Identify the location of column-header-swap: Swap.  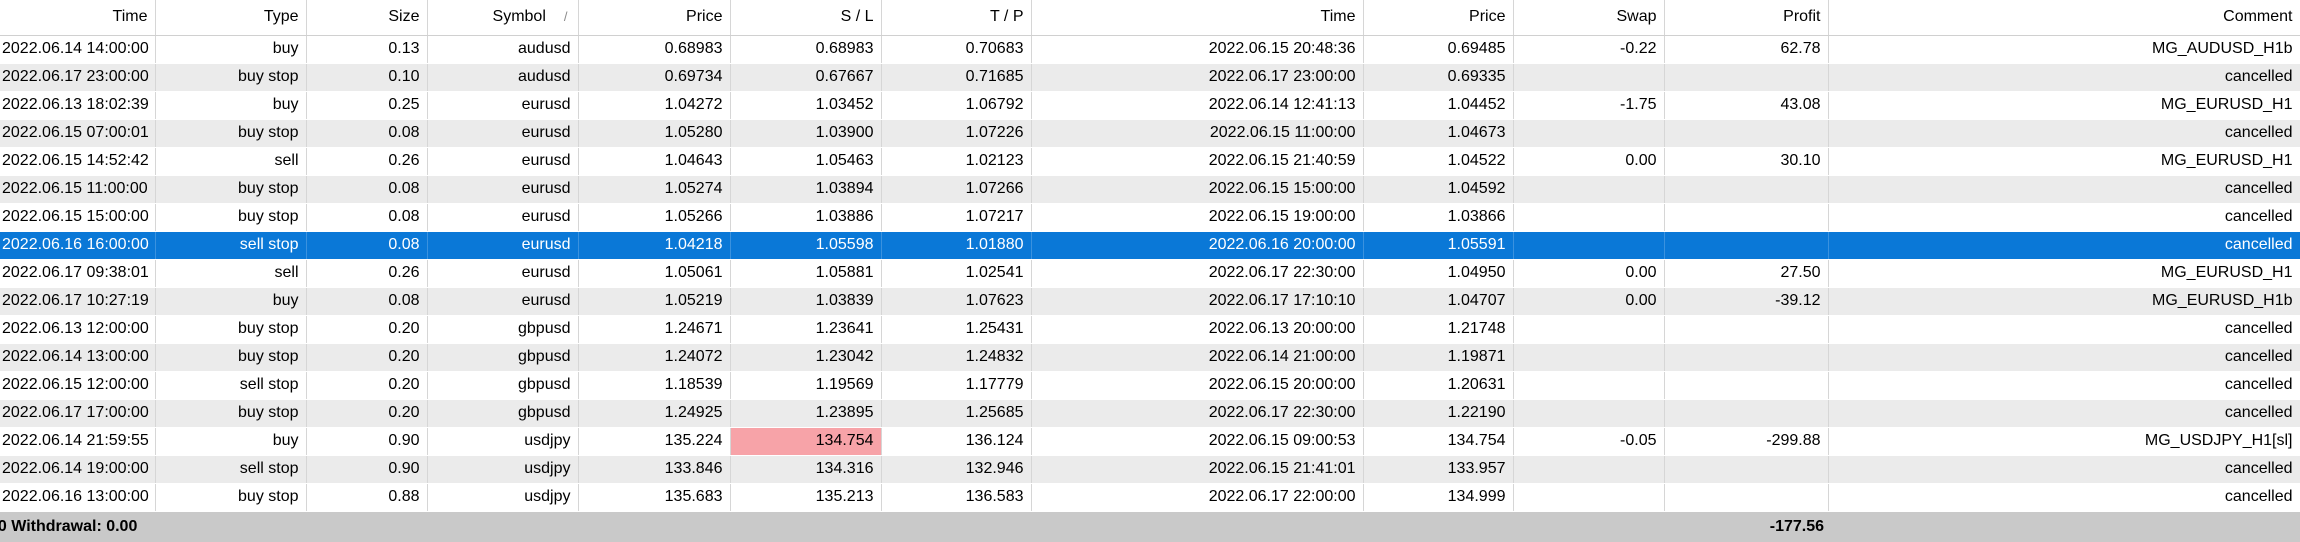
(1589, 18).